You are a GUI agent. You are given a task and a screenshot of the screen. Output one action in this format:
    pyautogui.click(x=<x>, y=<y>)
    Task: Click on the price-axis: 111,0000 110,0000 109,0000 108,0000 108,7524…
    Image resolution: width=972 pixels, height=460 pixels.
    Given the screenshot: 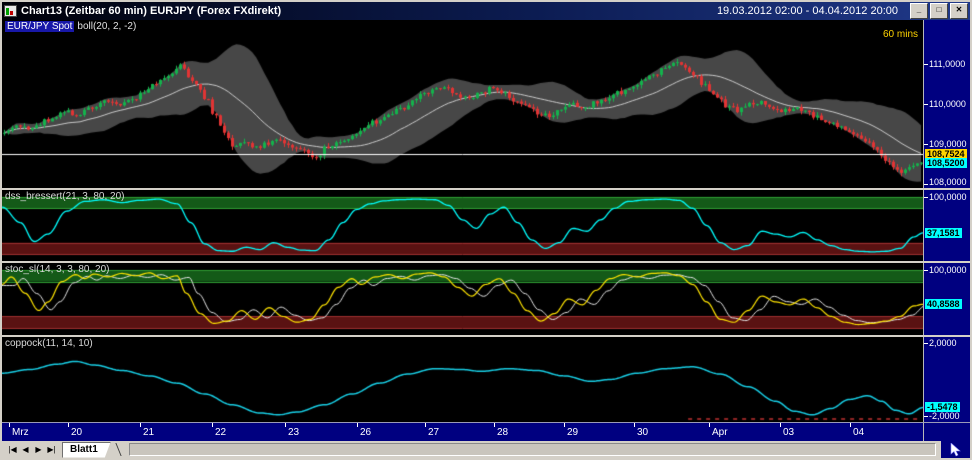 What is the action you would take?
    pyautogui.click(x=946, y=104)
    